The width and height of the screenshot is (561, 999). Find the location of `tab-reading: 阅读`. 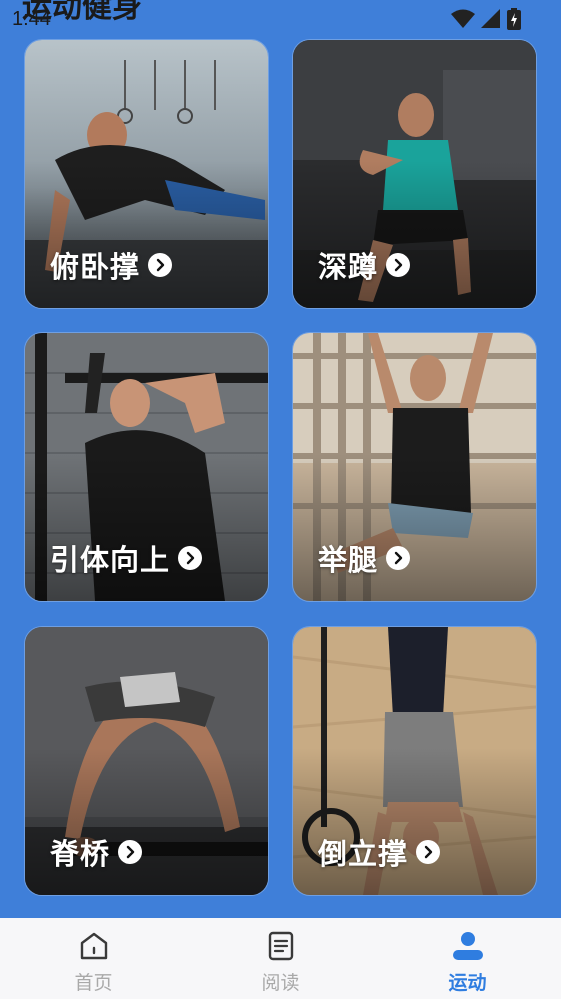

tab-reading: 阅读 is located at coordinates (280, 958).